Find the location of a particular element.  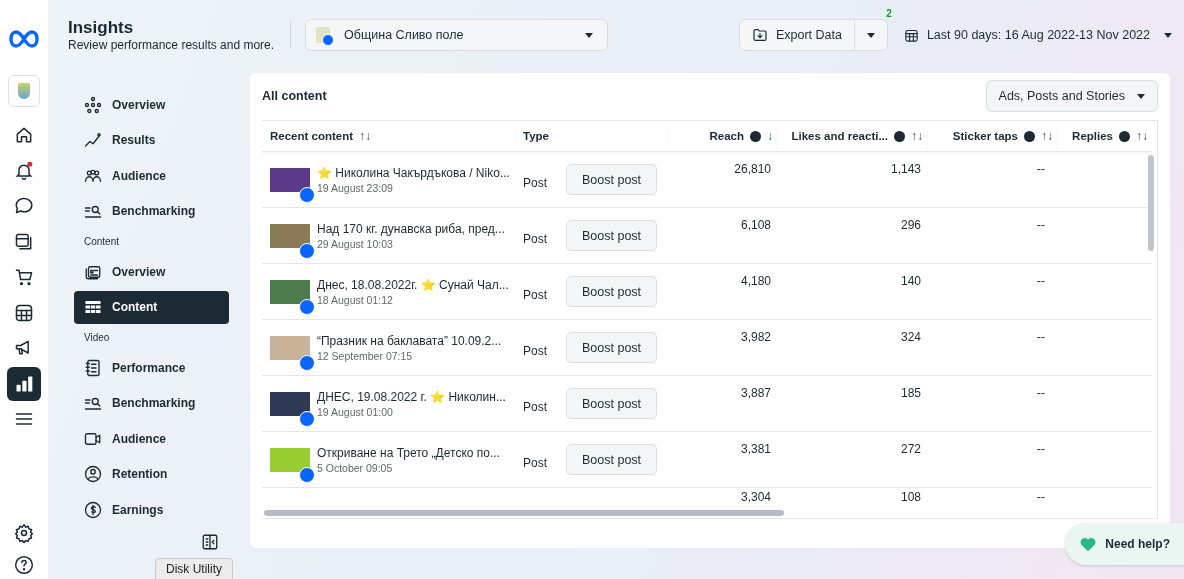

post-date: 19 August 01:00 is located at coordinates (355, 411).